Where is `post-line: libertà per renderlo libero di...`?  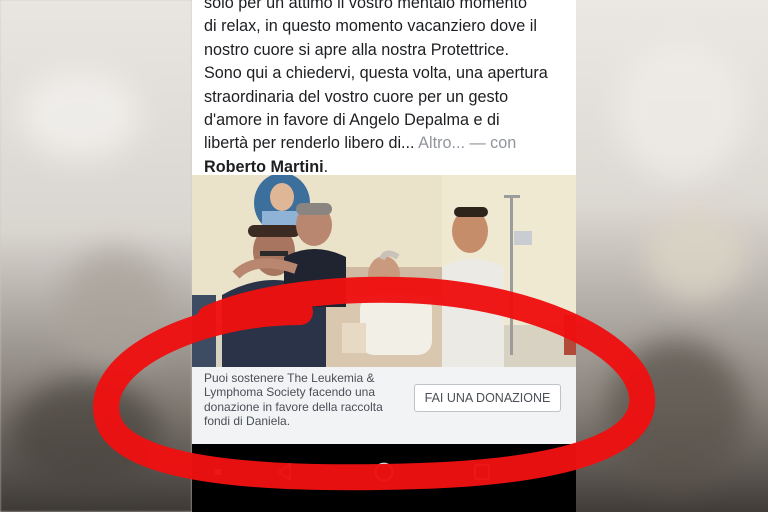
post-line: libertà per renderlo libero di... is located at coordinates (309, 143).